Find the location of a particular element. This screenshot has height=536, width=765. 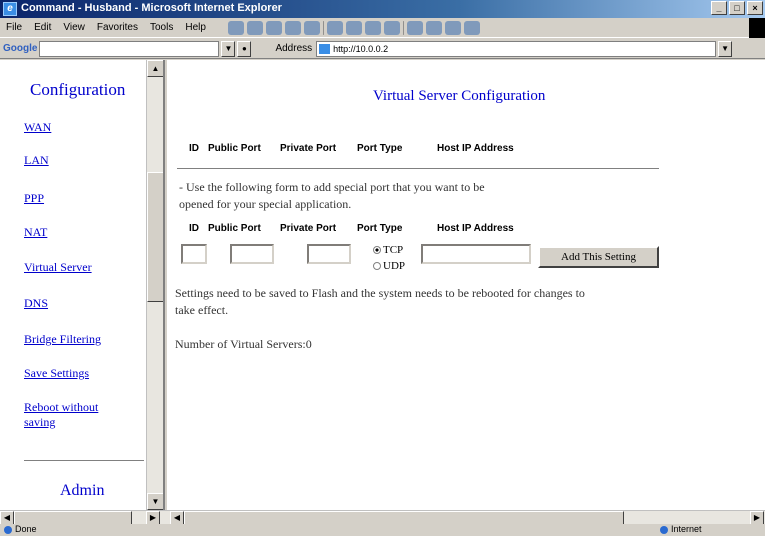

search-icon is located at coordinates (334, 27).